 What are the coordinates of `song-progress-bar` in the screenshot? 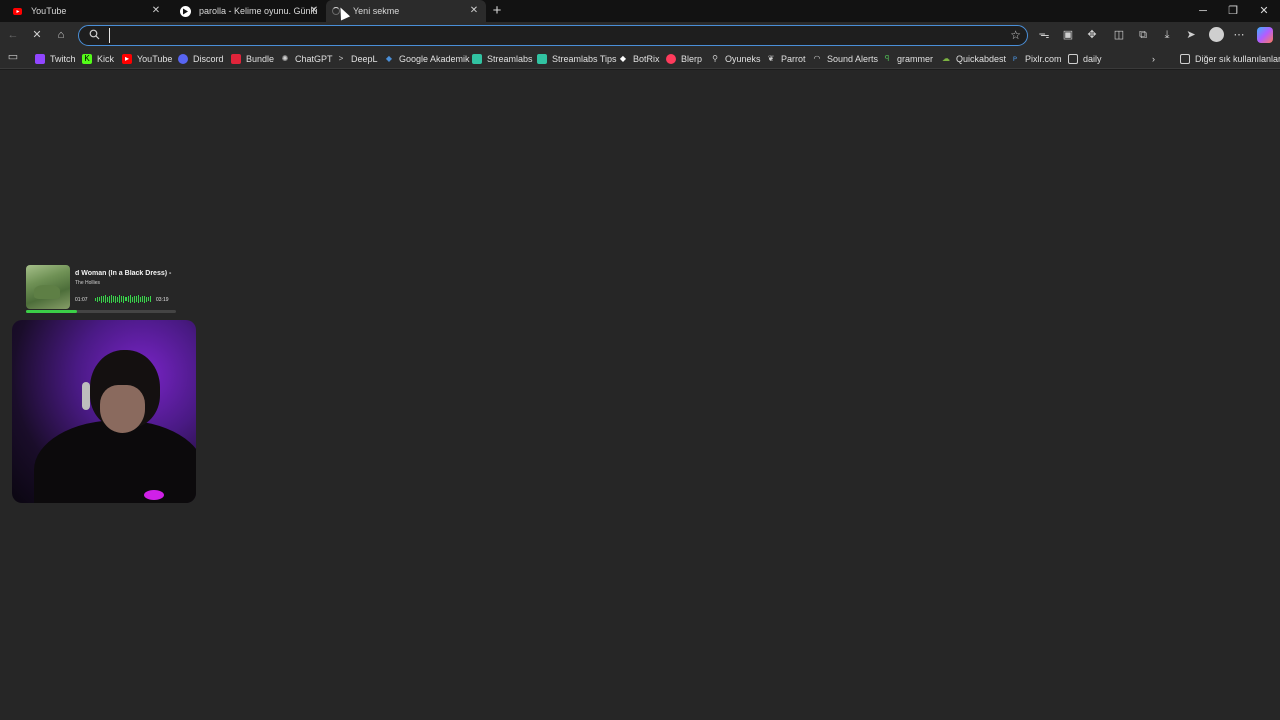 It's located at (101, 311).